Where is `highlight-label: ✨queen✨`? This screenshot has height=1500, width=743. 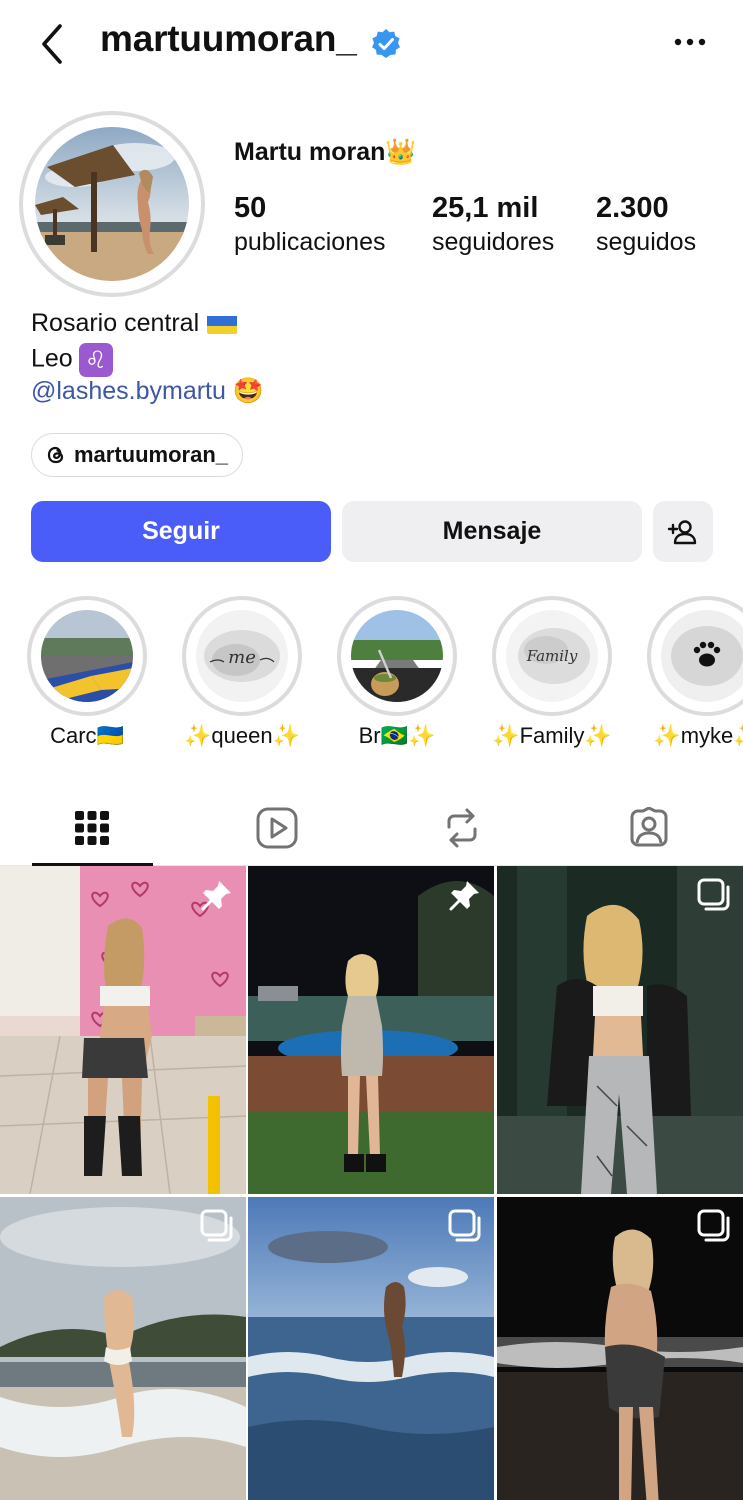 highlight-label: ✨queen✨ is located at coordinates (242, 735).